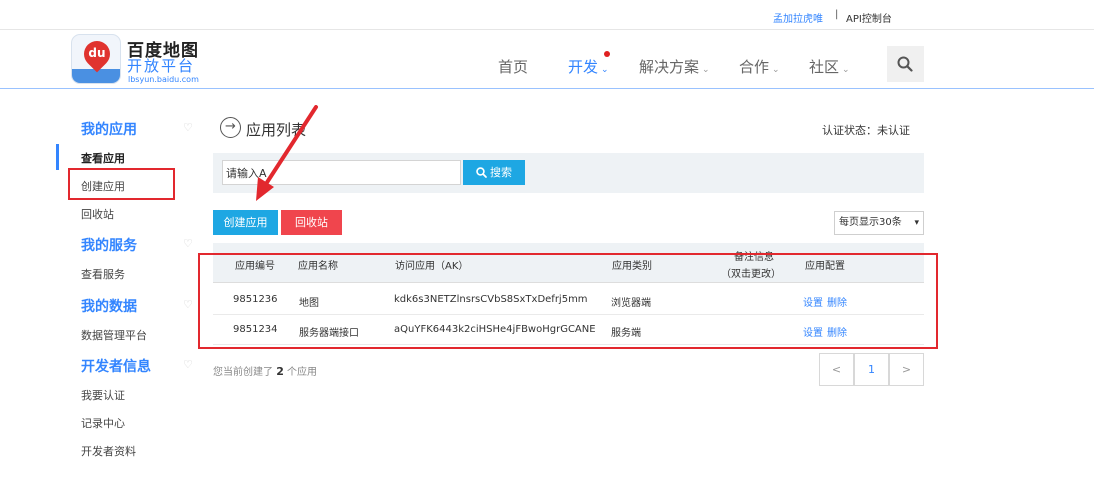  I want to click on topbar-divider, so click(547, 29).